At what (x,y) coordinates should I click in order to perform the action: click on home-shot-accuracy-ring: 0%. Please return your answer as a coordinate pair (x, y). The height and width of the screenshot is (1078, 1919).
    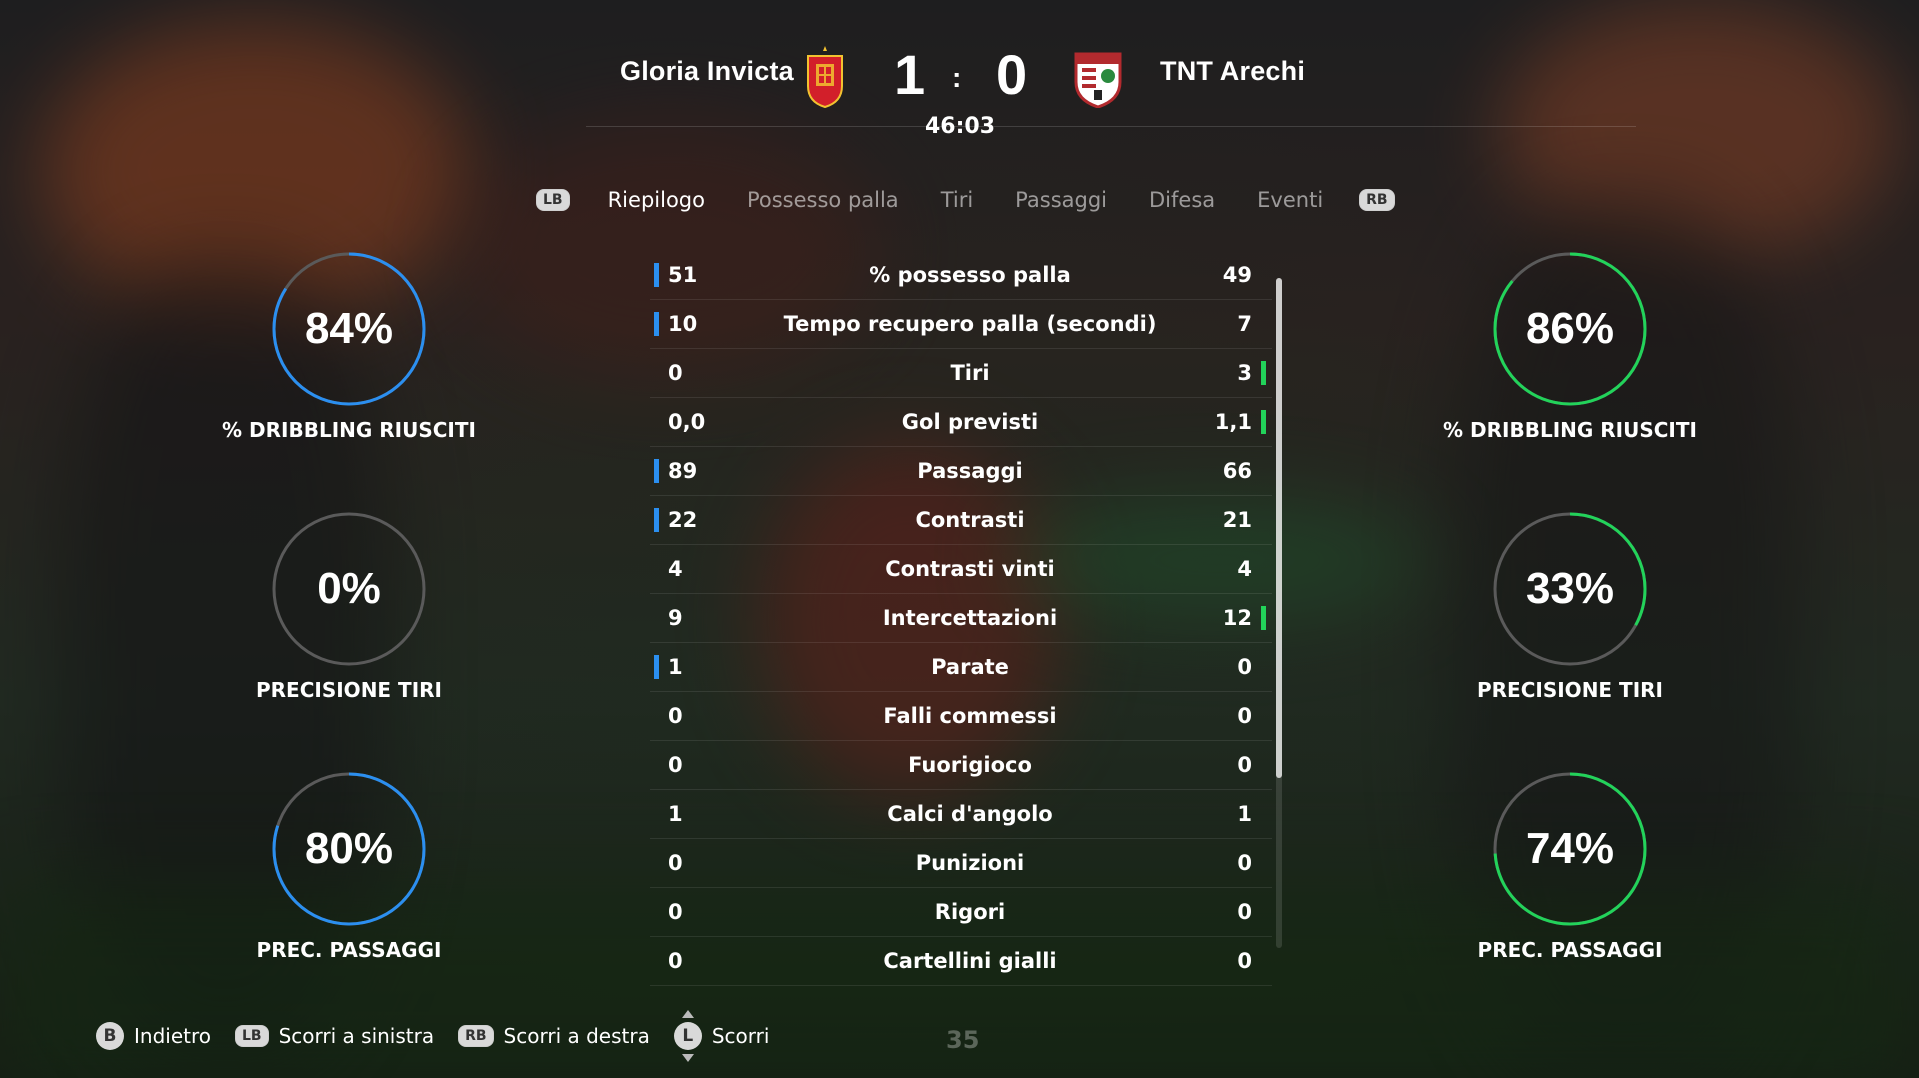
    Looking at the image, I should click on (349, 589).